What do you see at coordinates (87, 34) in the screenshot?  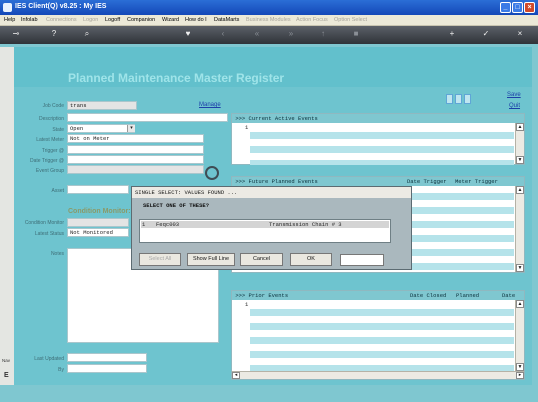 I see `search-icon: ⌕` at bounding box center [87, 34].